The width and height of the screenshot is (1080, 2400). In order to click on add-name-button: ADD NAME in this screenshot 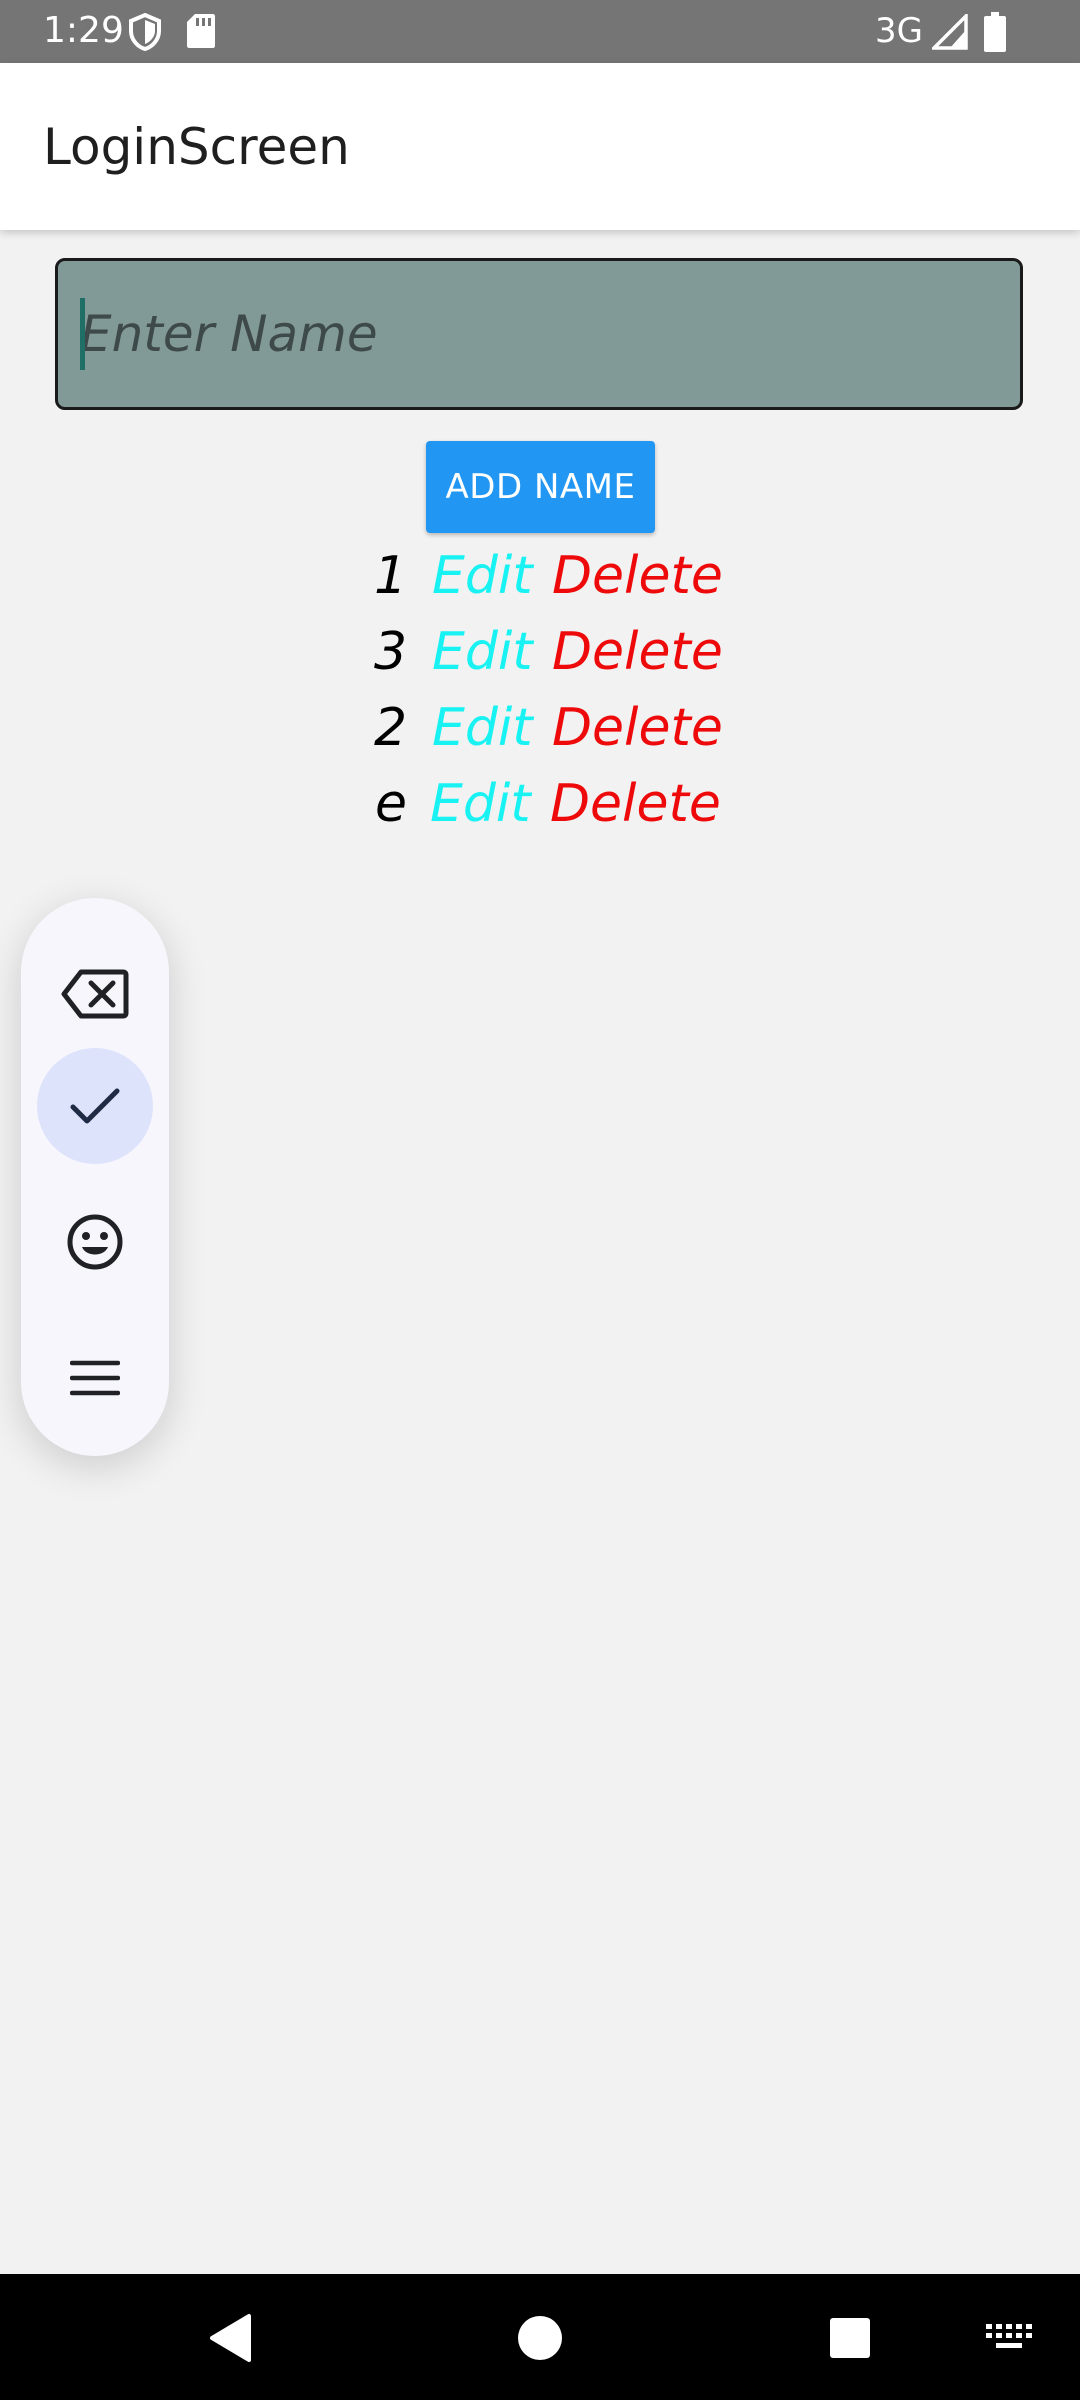, I will do `click(540, 487)`.